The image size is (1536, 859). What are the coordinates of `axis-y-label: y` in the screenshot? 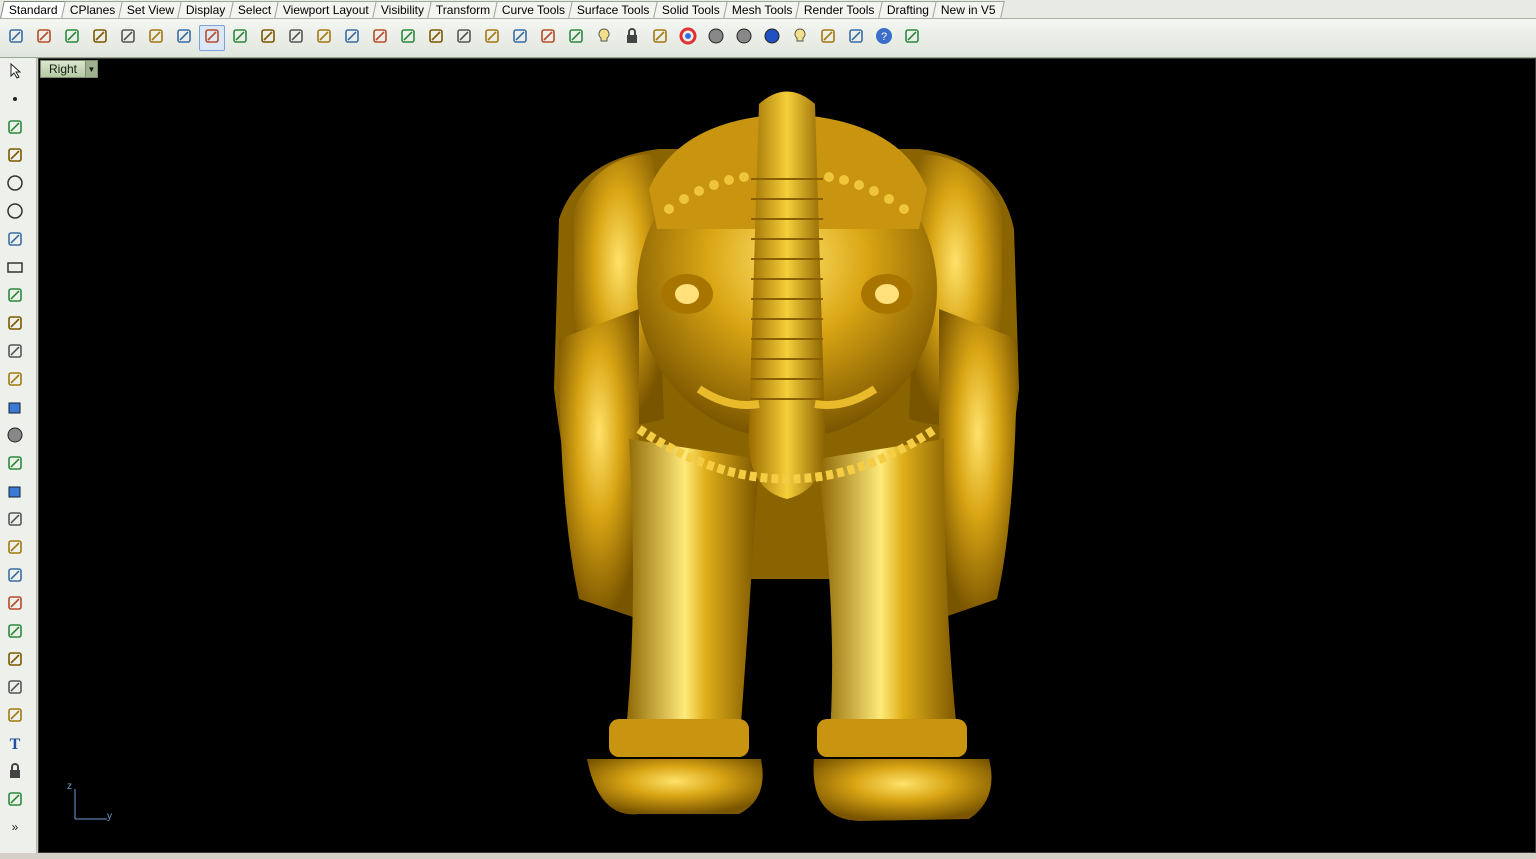 It's located at (109, 816).